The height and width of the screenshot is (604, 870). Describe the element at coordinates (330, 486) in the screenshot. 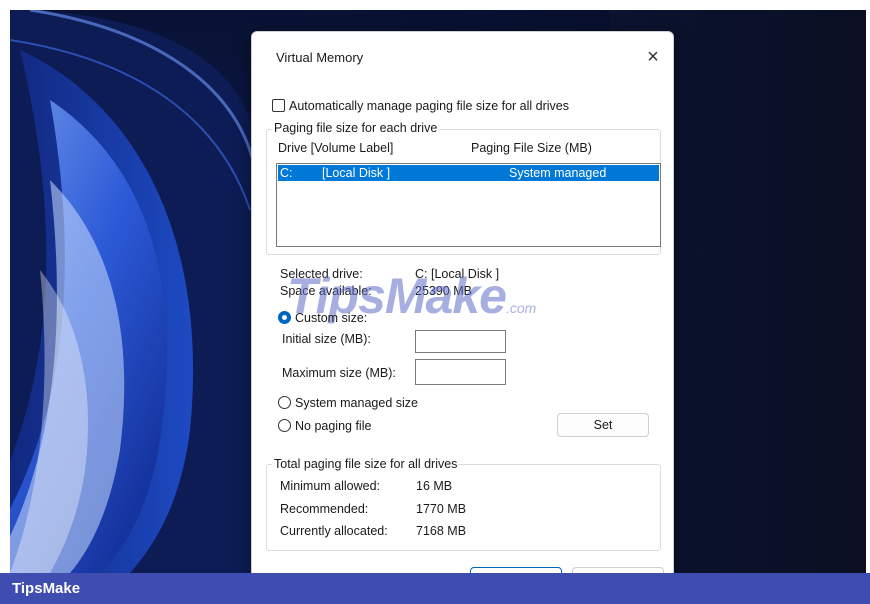

I see `minimum-allowed-label: Minimum allowed:` at that location.